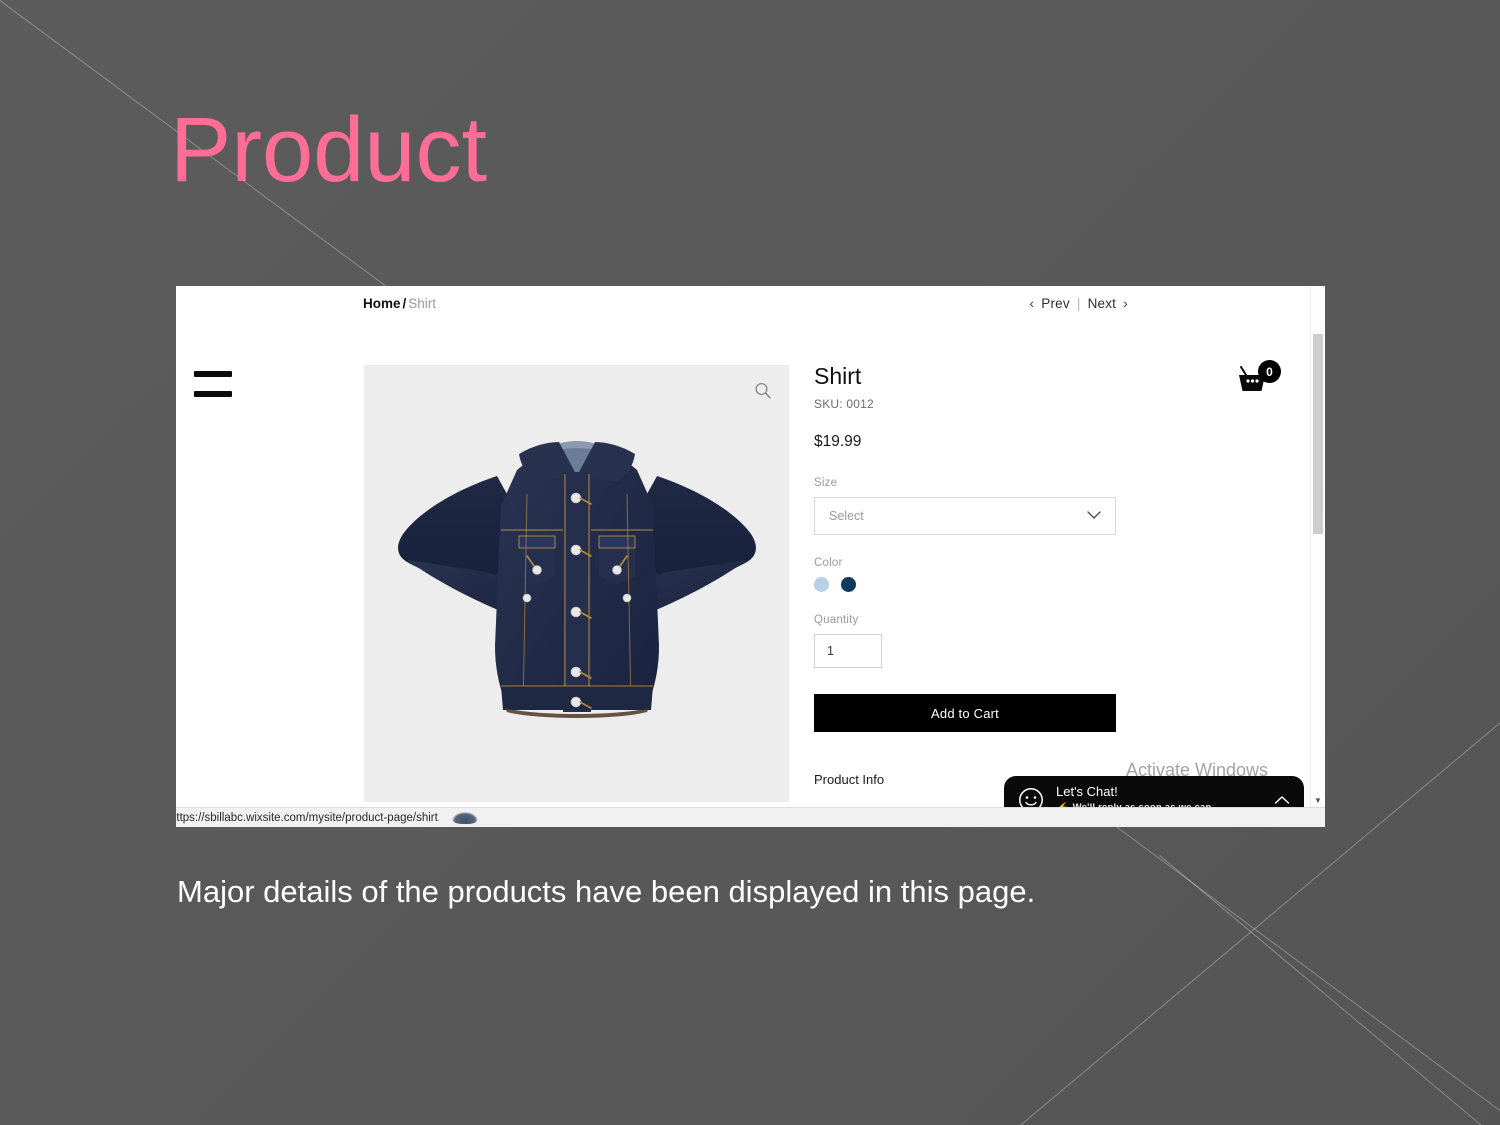 This screenshot has height=1125, width=1500. I want to click on size-select-value: Select, so click(846, 516).